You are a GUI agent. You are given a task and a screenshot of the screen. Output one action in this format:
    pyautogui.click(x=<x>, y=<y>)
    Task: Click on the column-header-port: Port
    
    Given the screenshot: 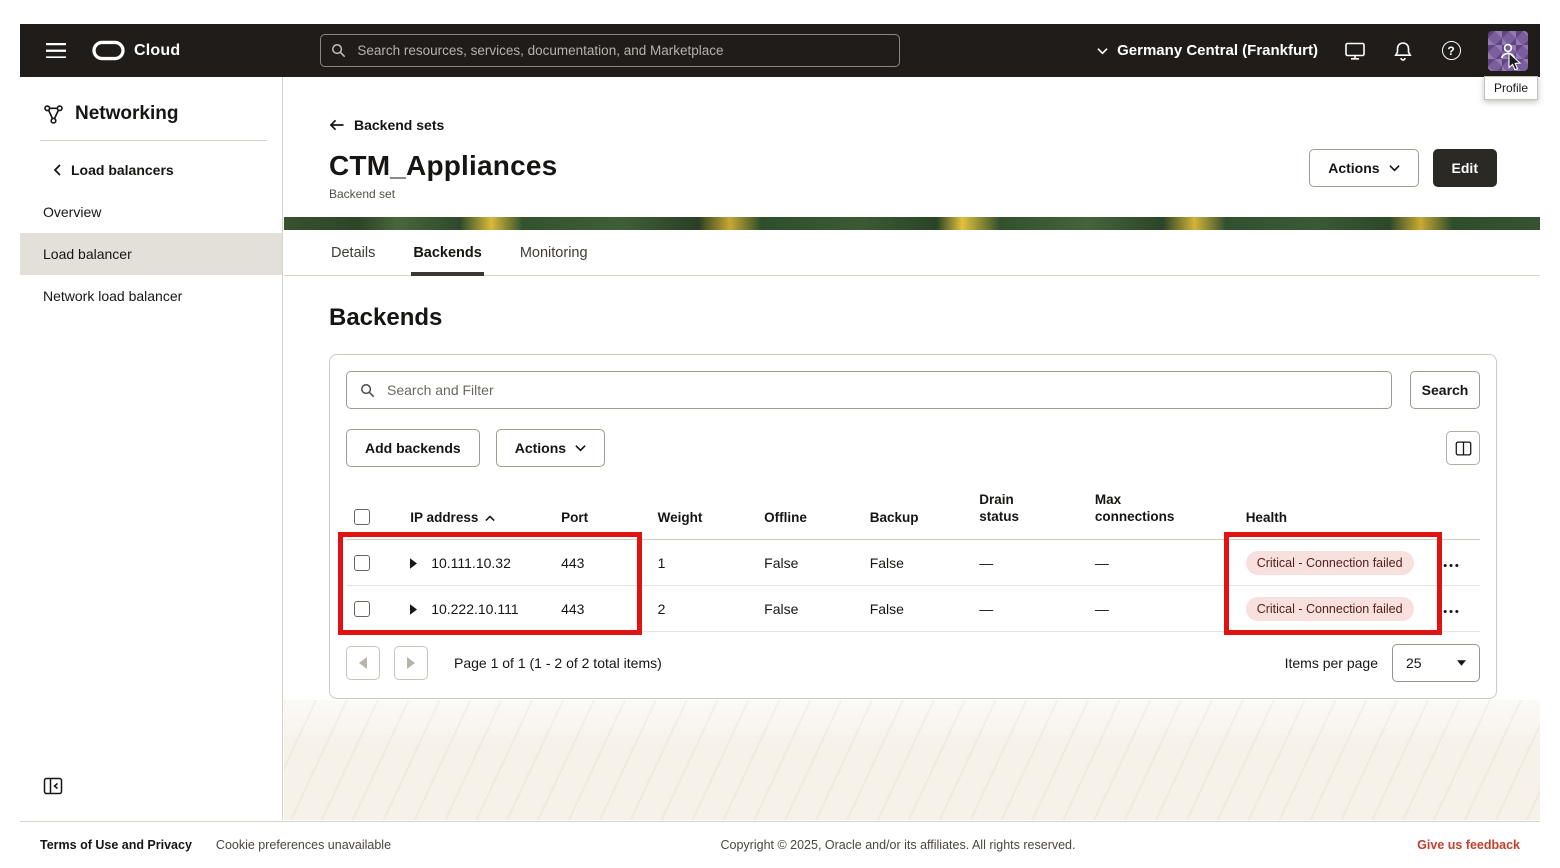 What is the action you would take?
    pyautogui.click(x=601, y=512)
    